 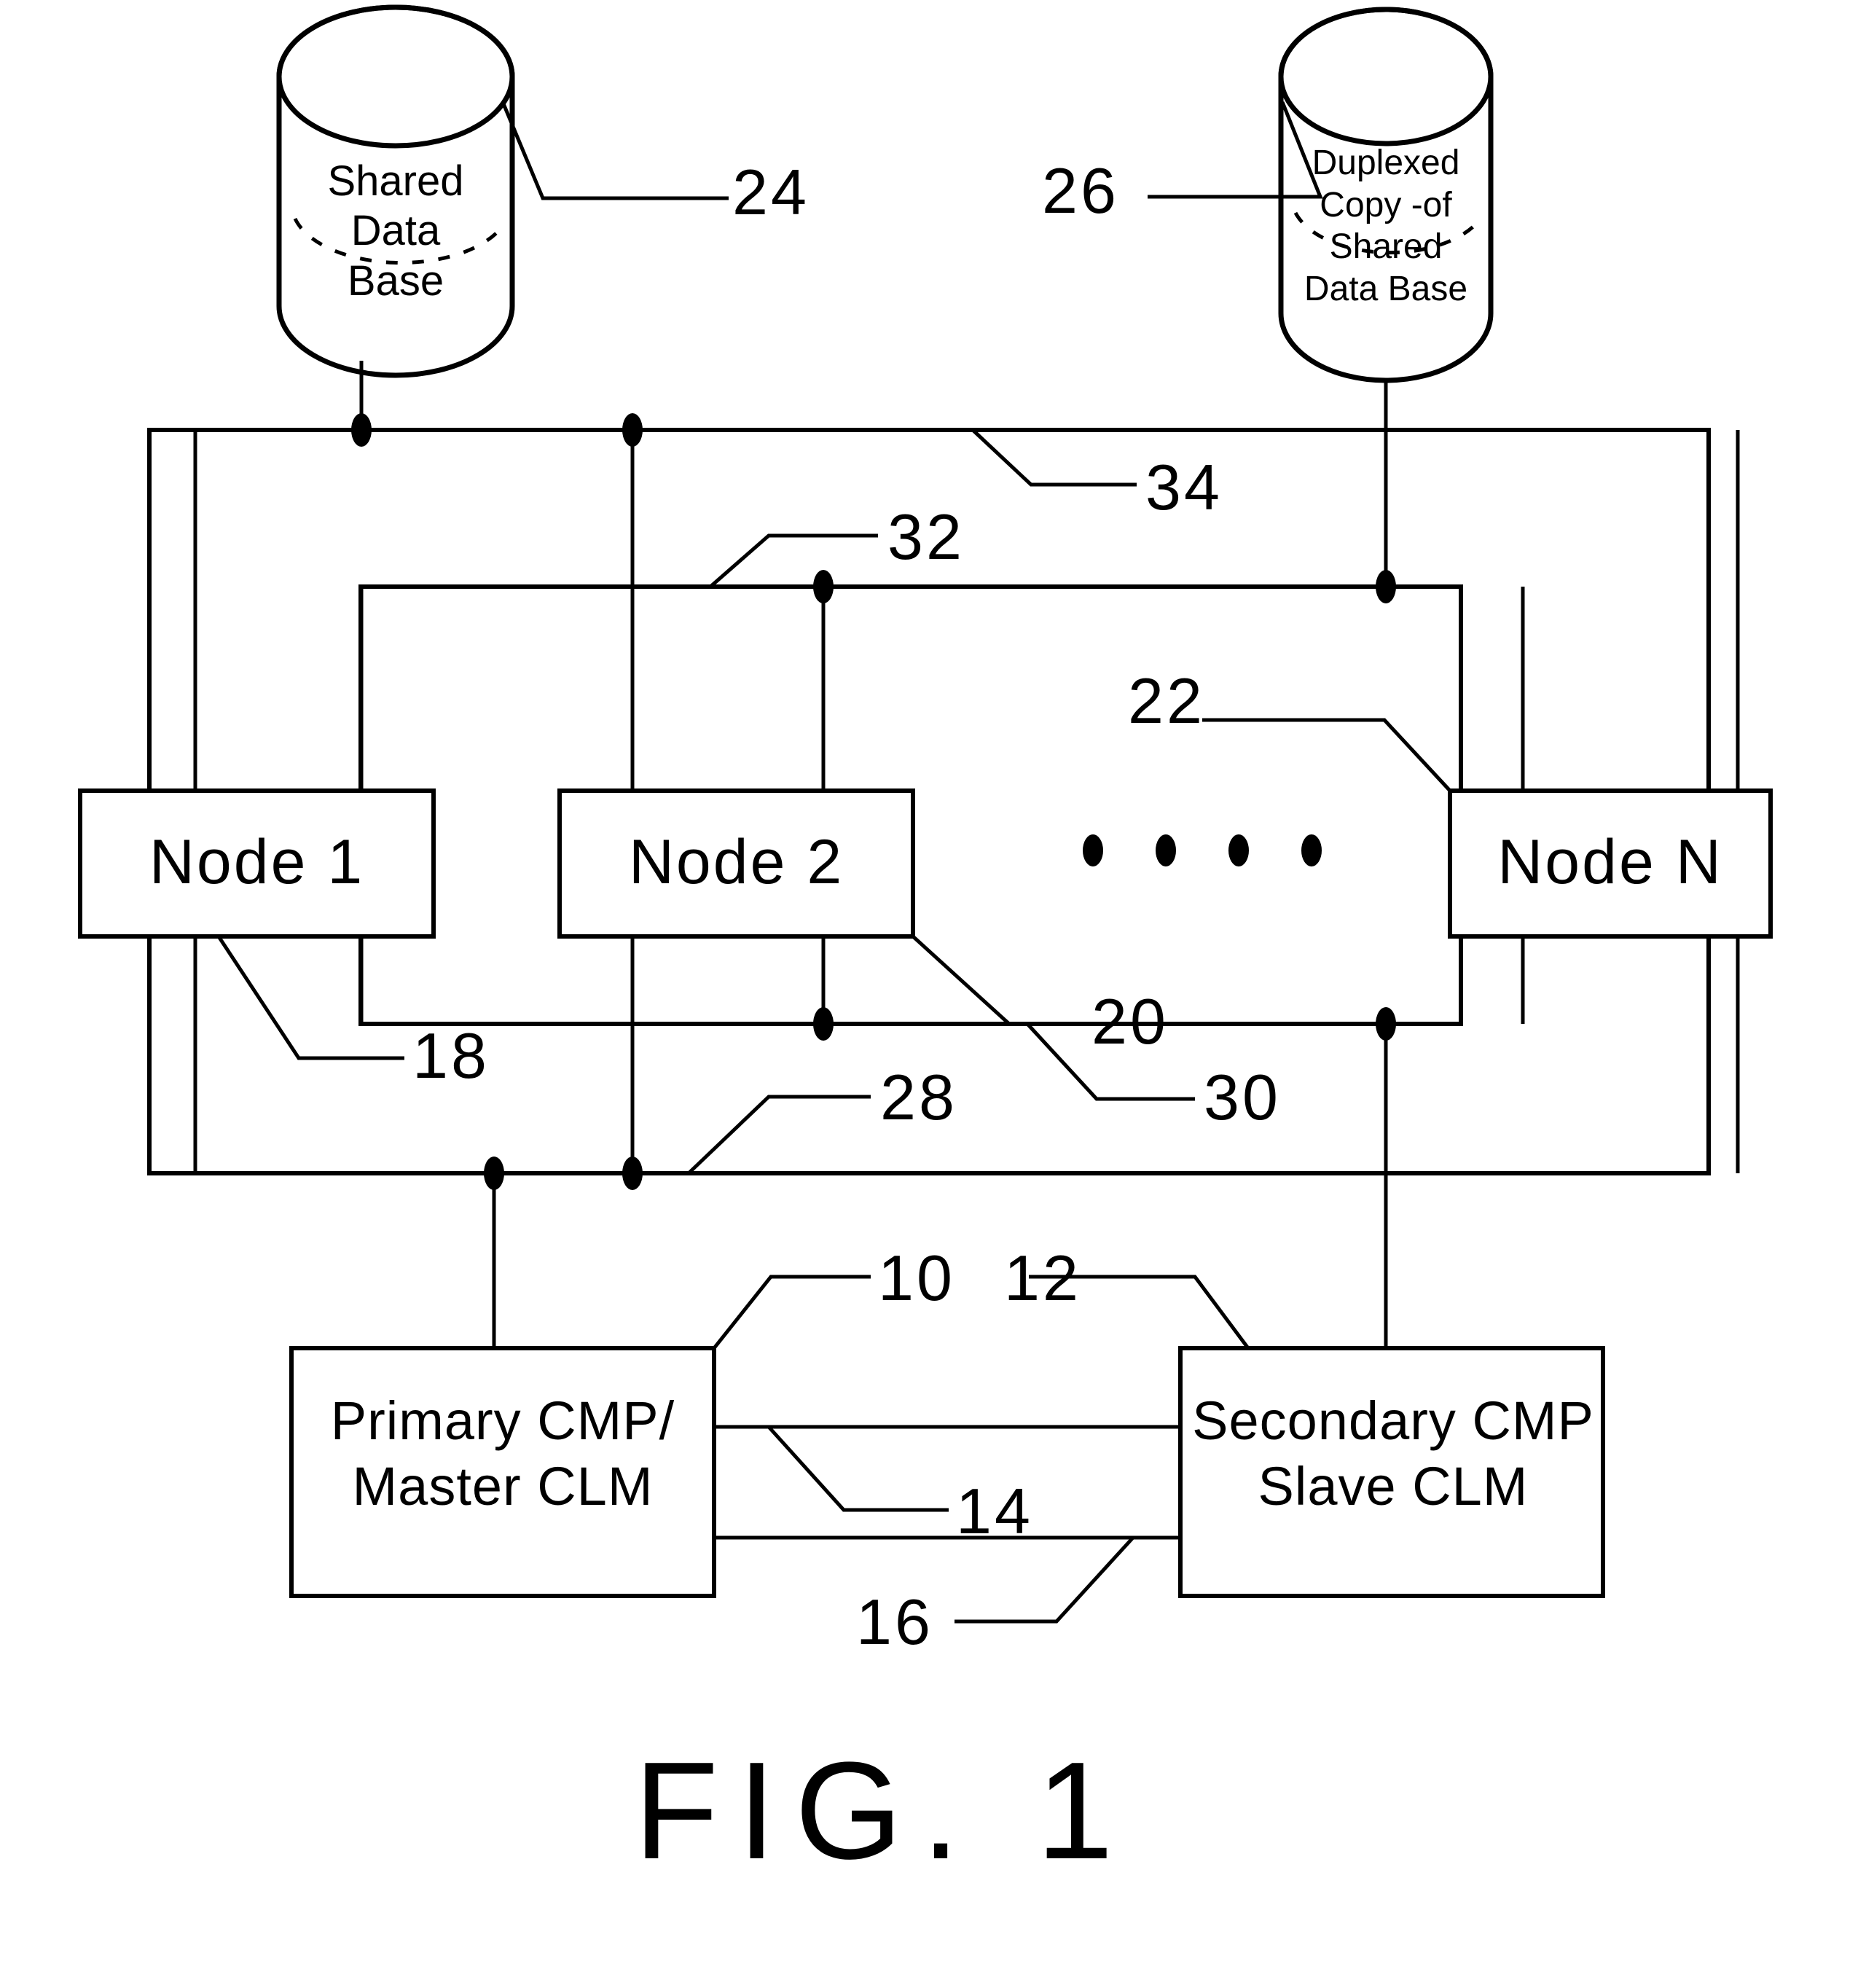 I want to click on shared-db-line-2: Data, so click(x=395, y=231).